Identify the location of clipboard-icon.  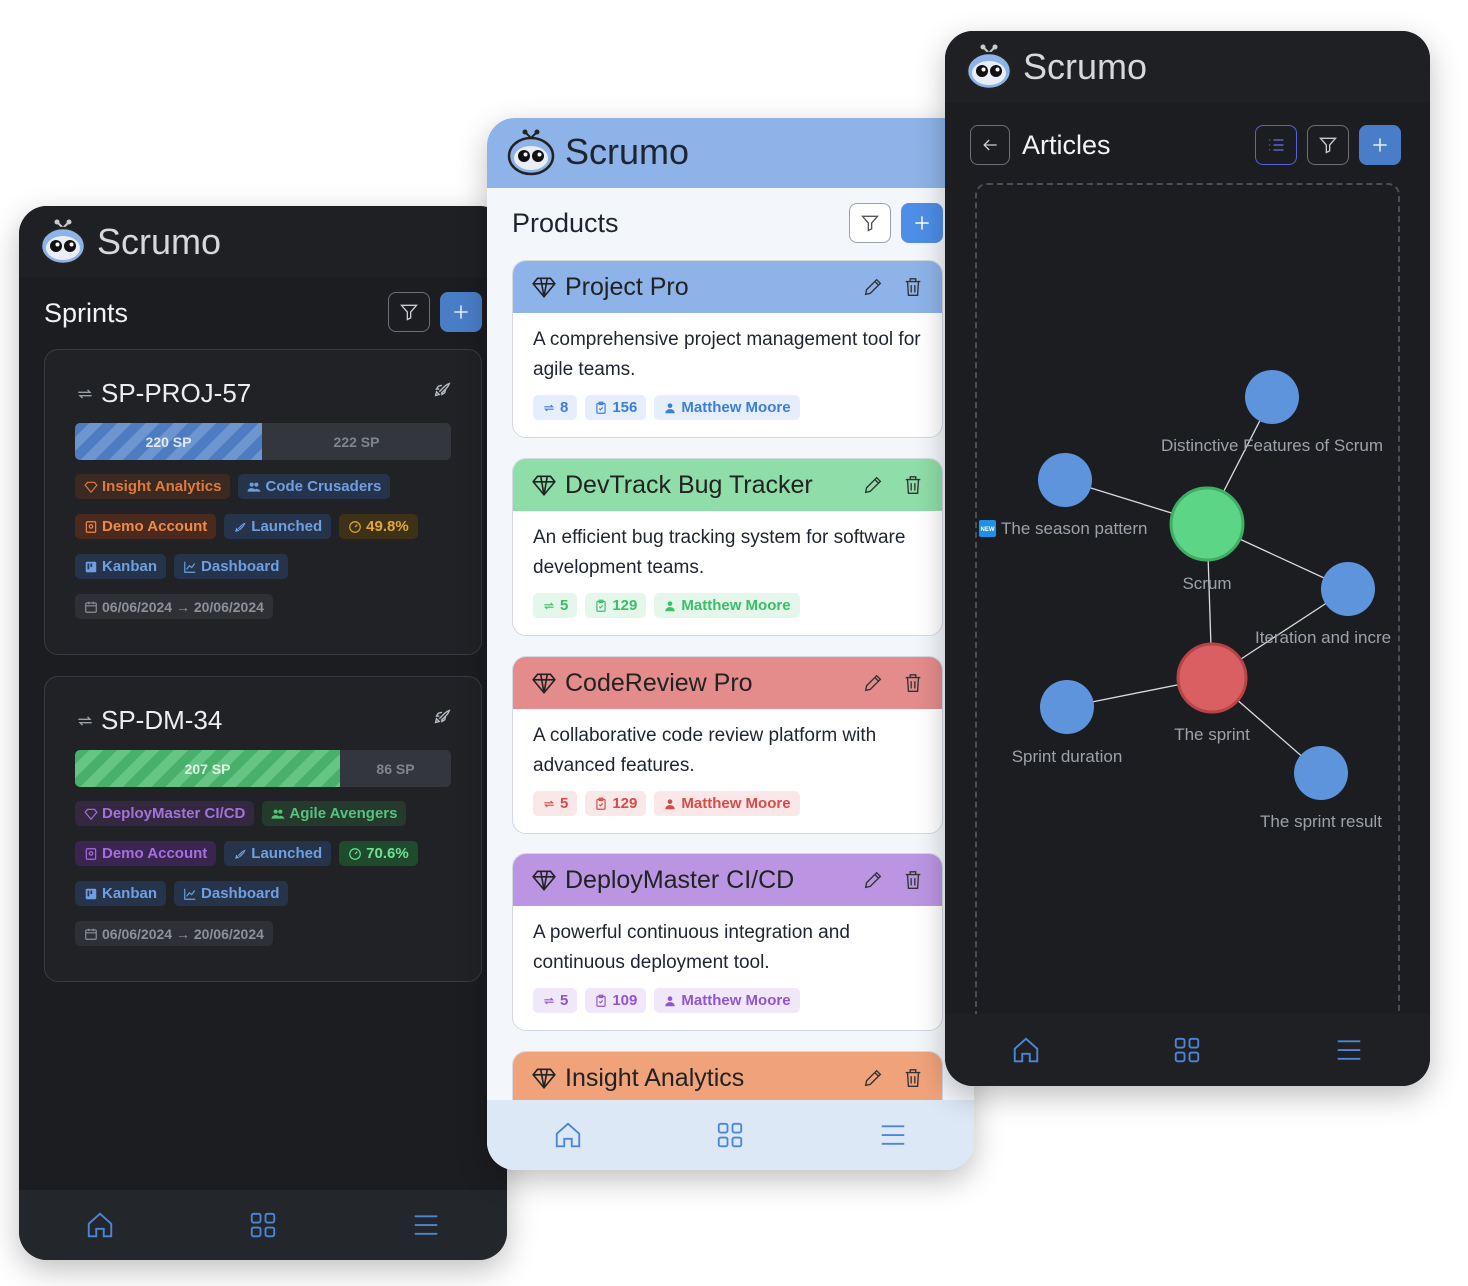
(601, 803).